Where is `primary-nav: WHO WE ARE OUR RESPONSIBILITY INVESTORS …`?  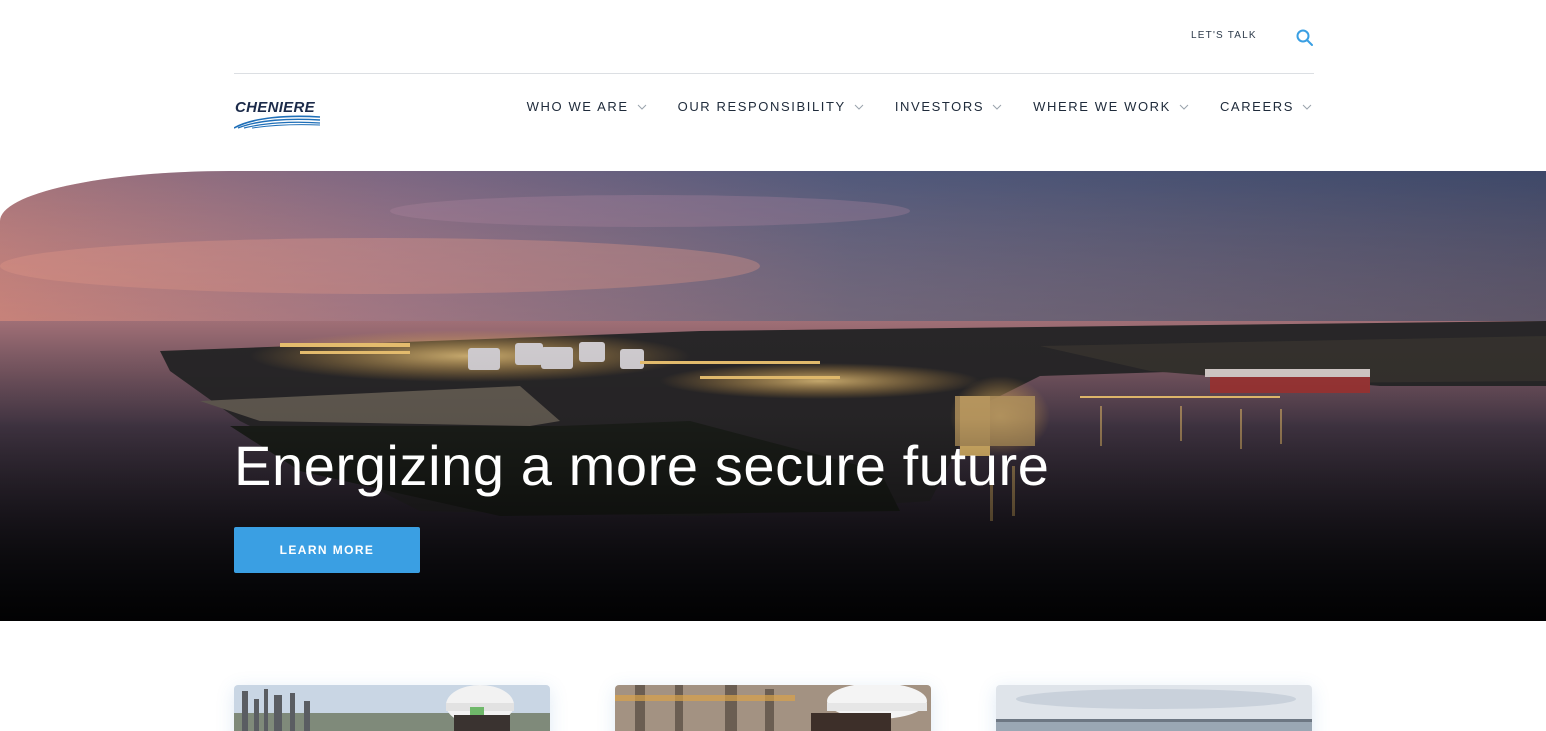
primary-nav: WHO WE ARE OUR RESPONSIBILITY INVESTORS … is located at coordinates (919, 106).